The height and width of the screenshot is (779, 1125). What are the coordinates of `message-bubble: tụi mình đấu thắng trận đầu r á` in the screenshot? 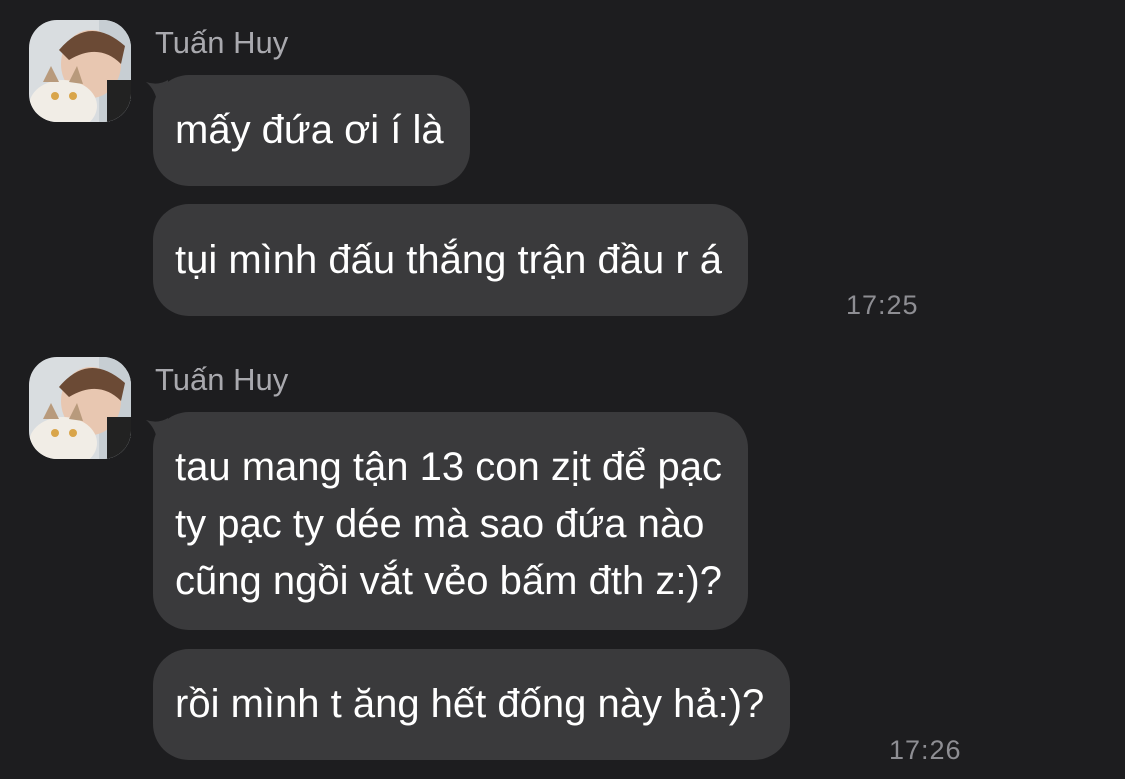 It's located at (451, 260).